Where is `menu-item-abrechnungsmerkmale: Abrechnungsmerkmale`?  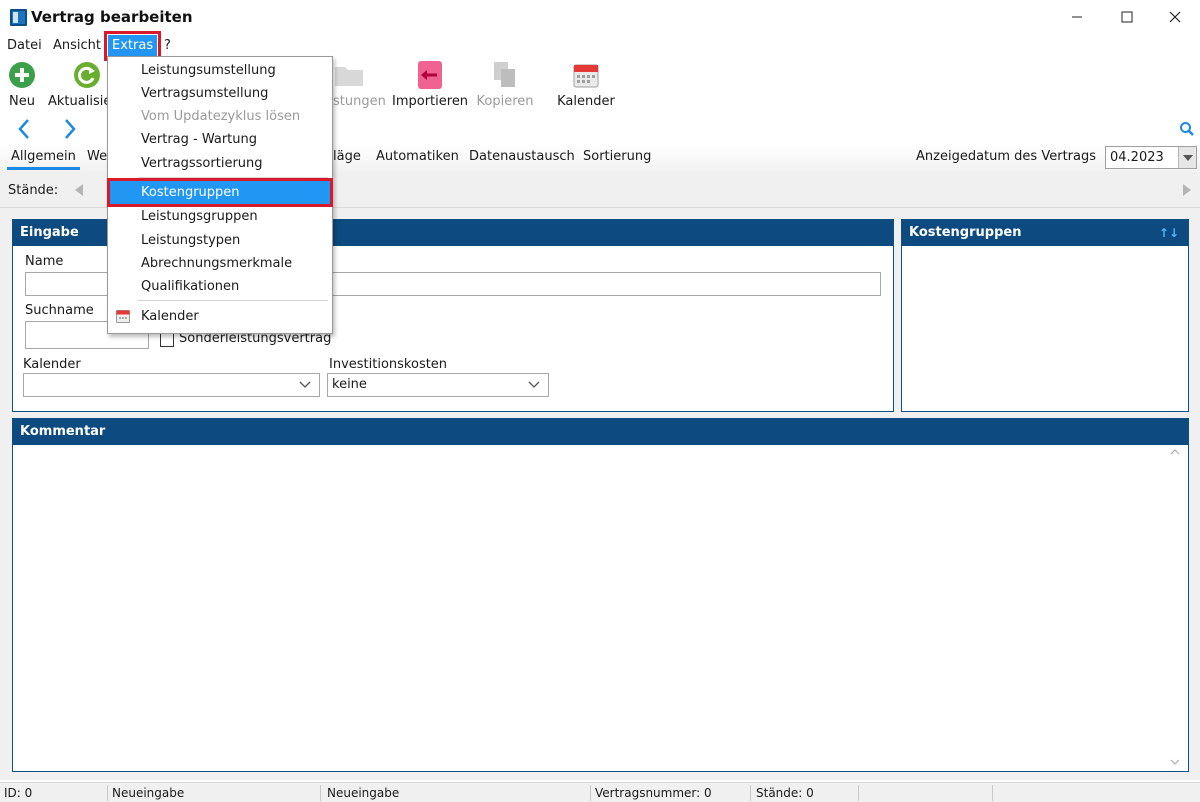
menu-item-abrechnungsmerkmale: Abrechnungsmerkmale is located at coordinates (220, 263).